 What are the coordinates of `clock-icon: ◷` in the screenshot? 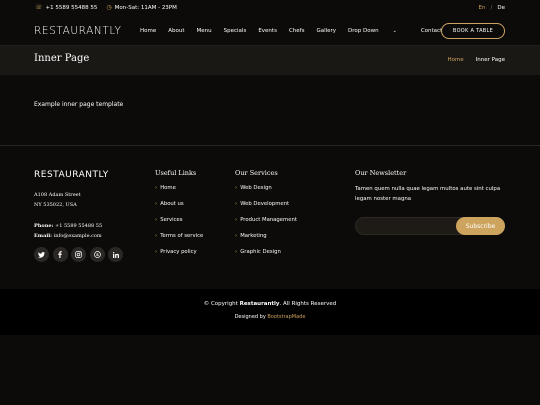 It's located at (109, 7).